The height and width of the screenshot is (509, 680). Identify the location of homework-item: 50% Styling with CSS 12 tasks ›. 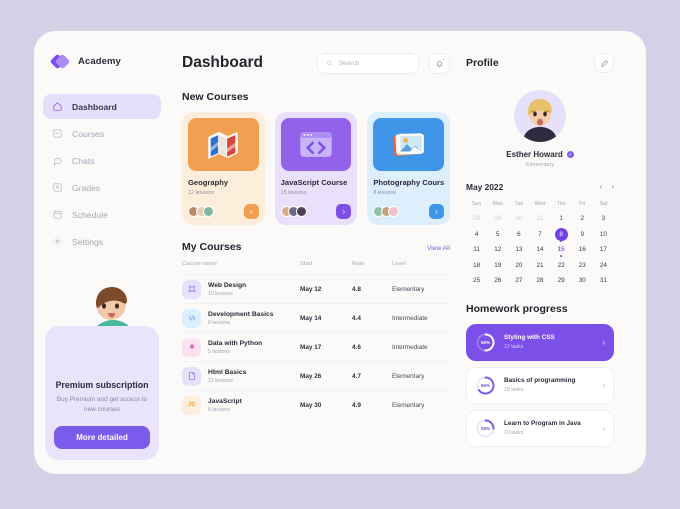
(540, 342).